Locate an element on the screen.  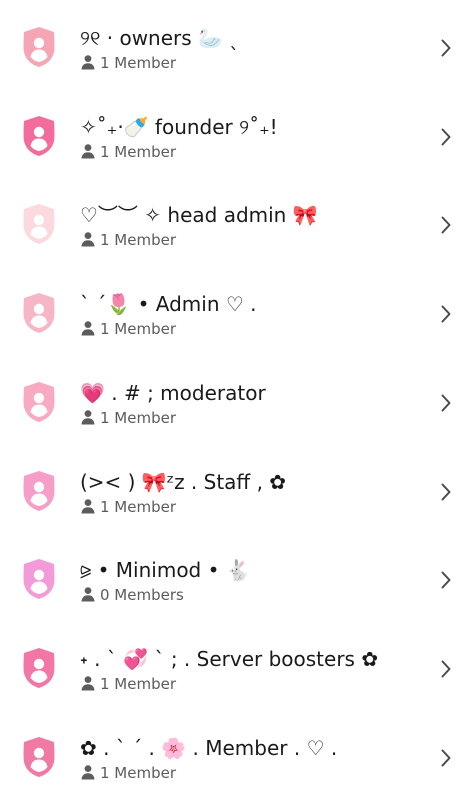
role-row: (>< ) 🎀ᶻz . Staff , ✿ 1 Member is located at coordinates (237, 488).